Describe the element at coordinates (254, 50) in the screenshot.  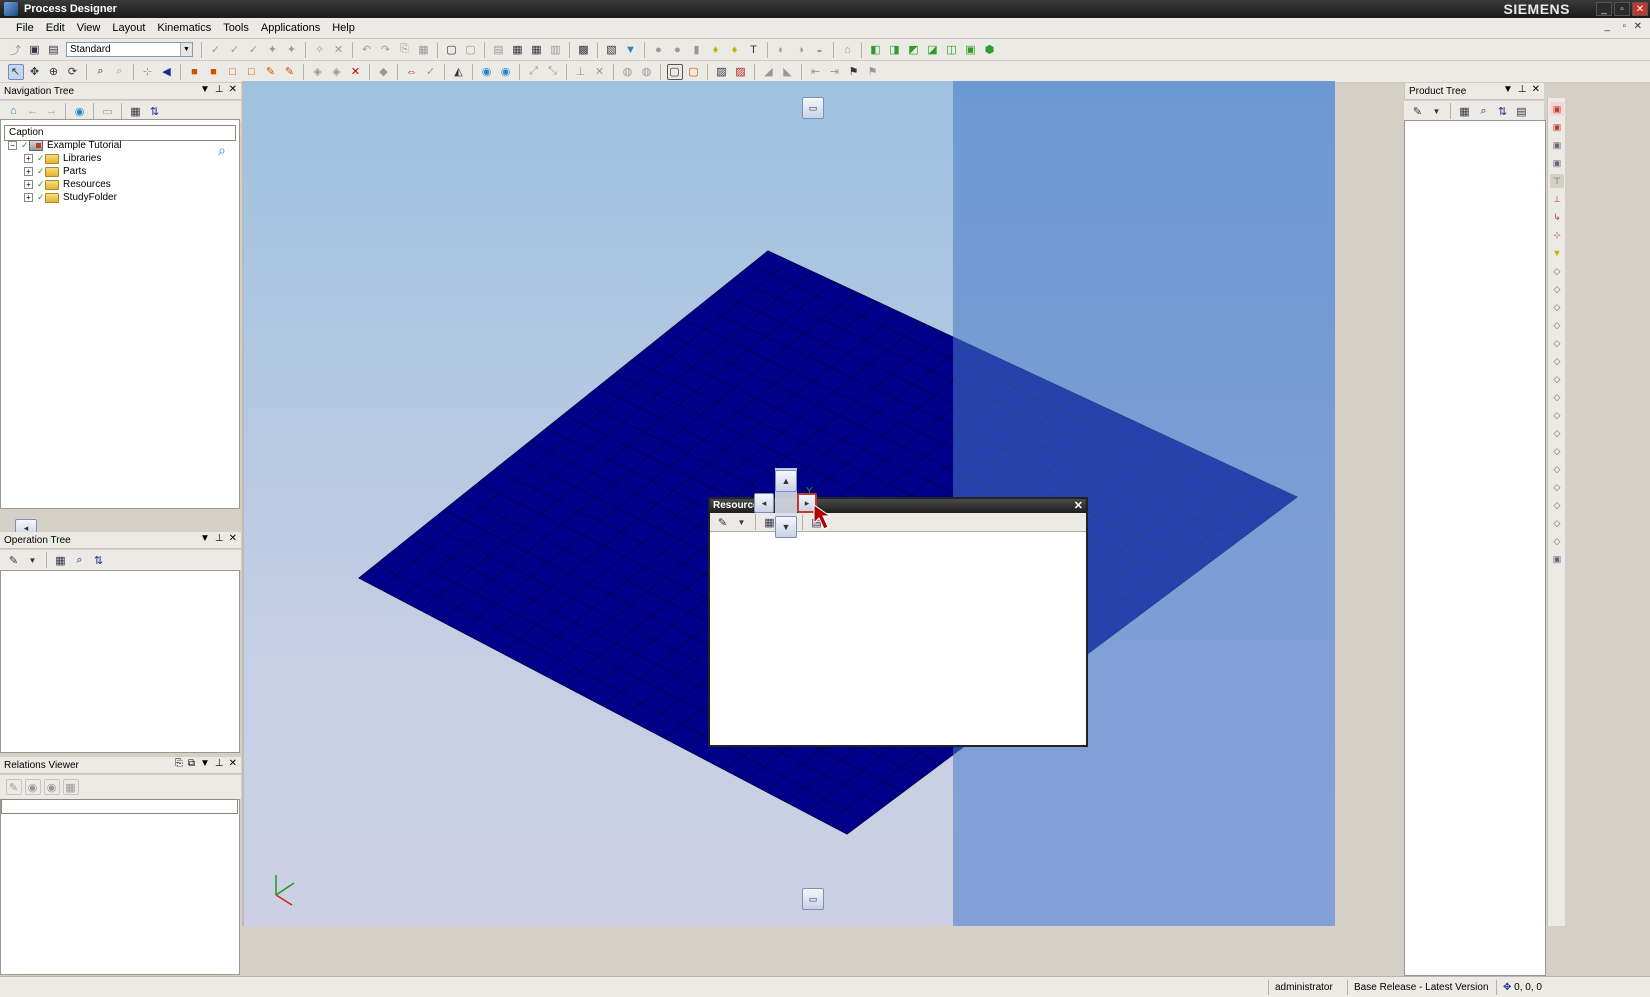
I see `check-icon: ✓` at that location.